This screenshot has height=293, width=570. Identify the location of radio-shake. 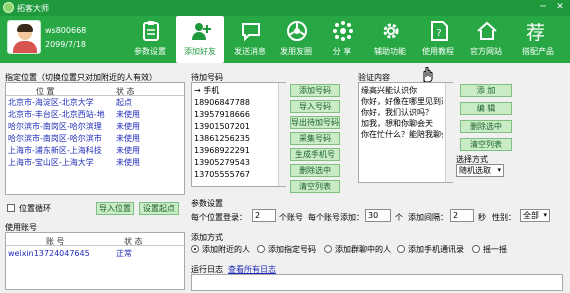
(476, 249).